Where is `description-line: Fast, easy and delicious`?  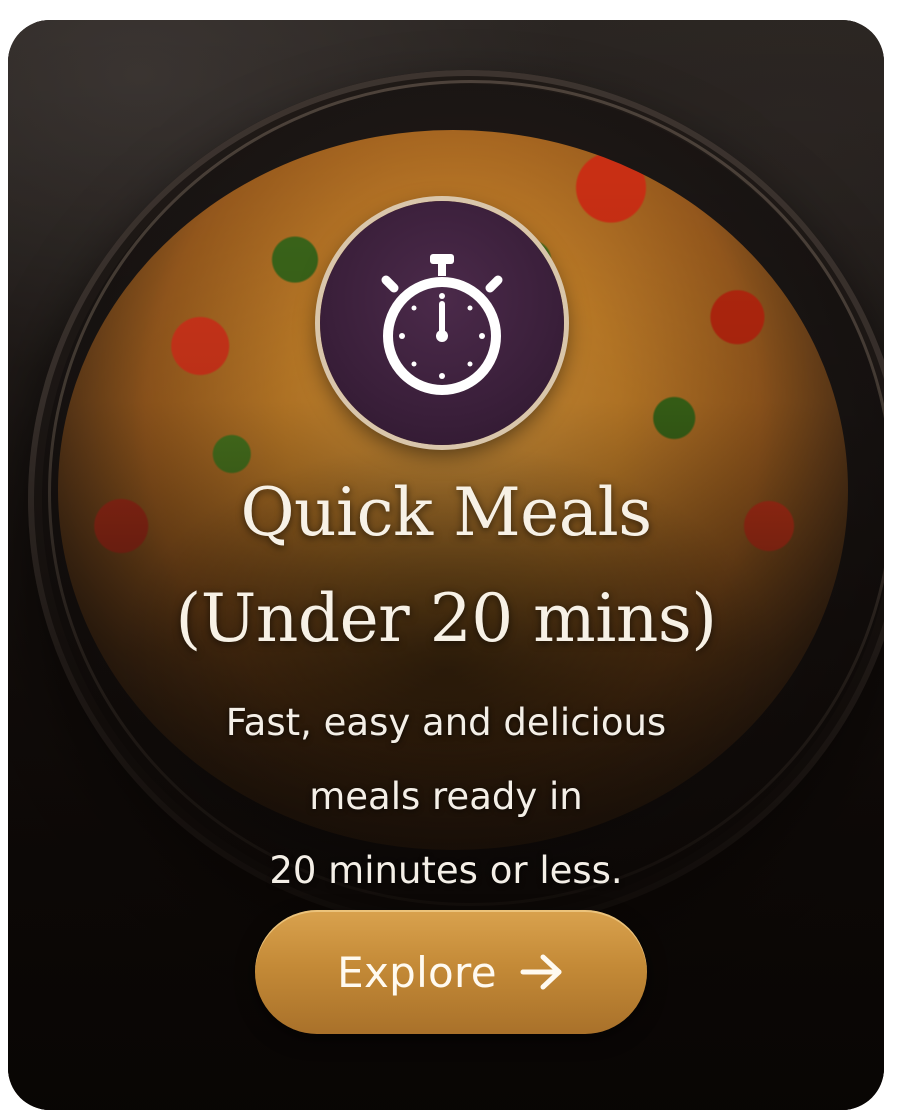
description-line: Fast, easy and delicious is located at coordinates (446, 722).